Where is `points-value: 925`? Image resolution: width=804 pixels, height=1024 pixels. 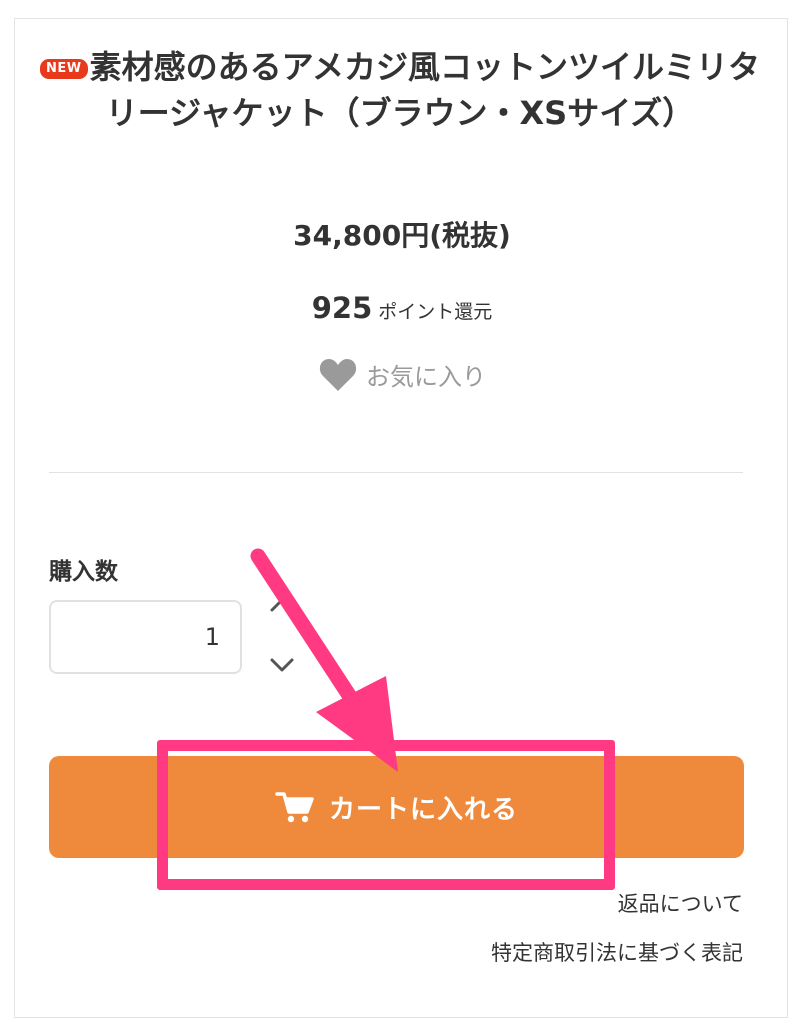 points-value: 925 is located at coordinates (342, 308).